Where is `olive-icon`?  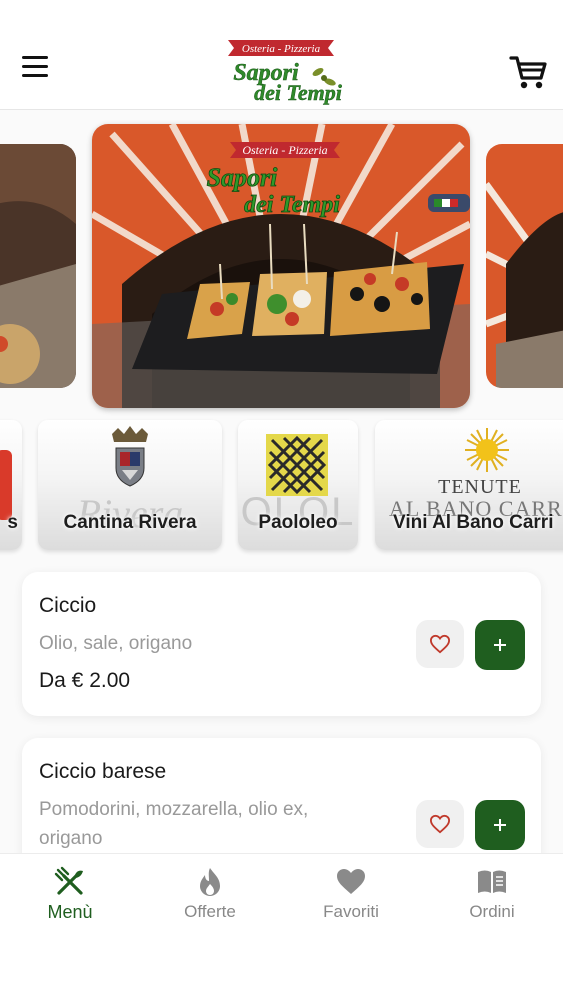
olive-icon is located at coordinates (324, 78).